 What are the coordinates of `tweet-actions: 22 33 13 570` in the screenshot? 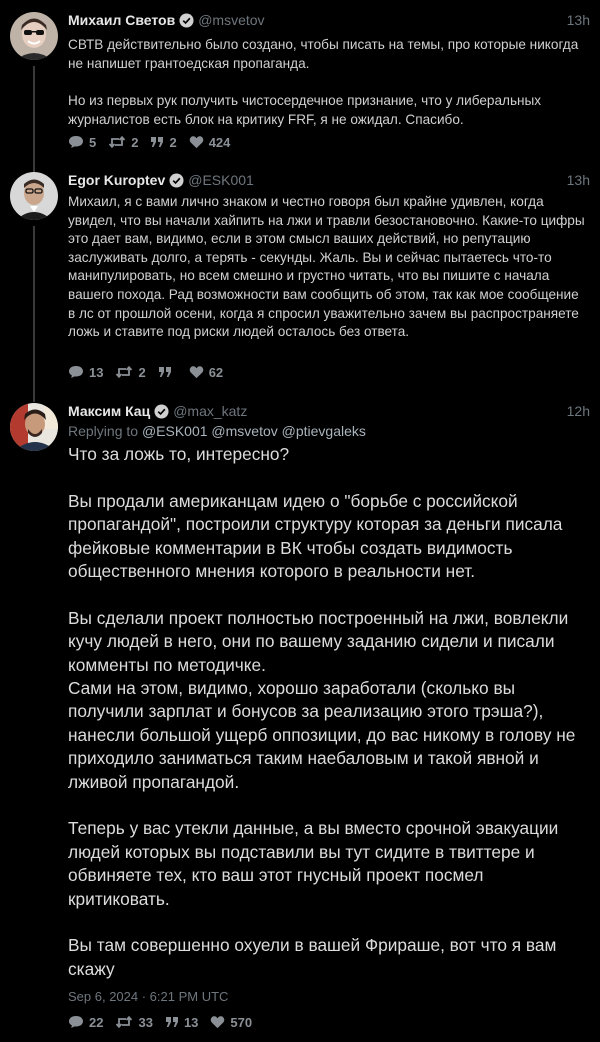 It's located at (166, 1022).